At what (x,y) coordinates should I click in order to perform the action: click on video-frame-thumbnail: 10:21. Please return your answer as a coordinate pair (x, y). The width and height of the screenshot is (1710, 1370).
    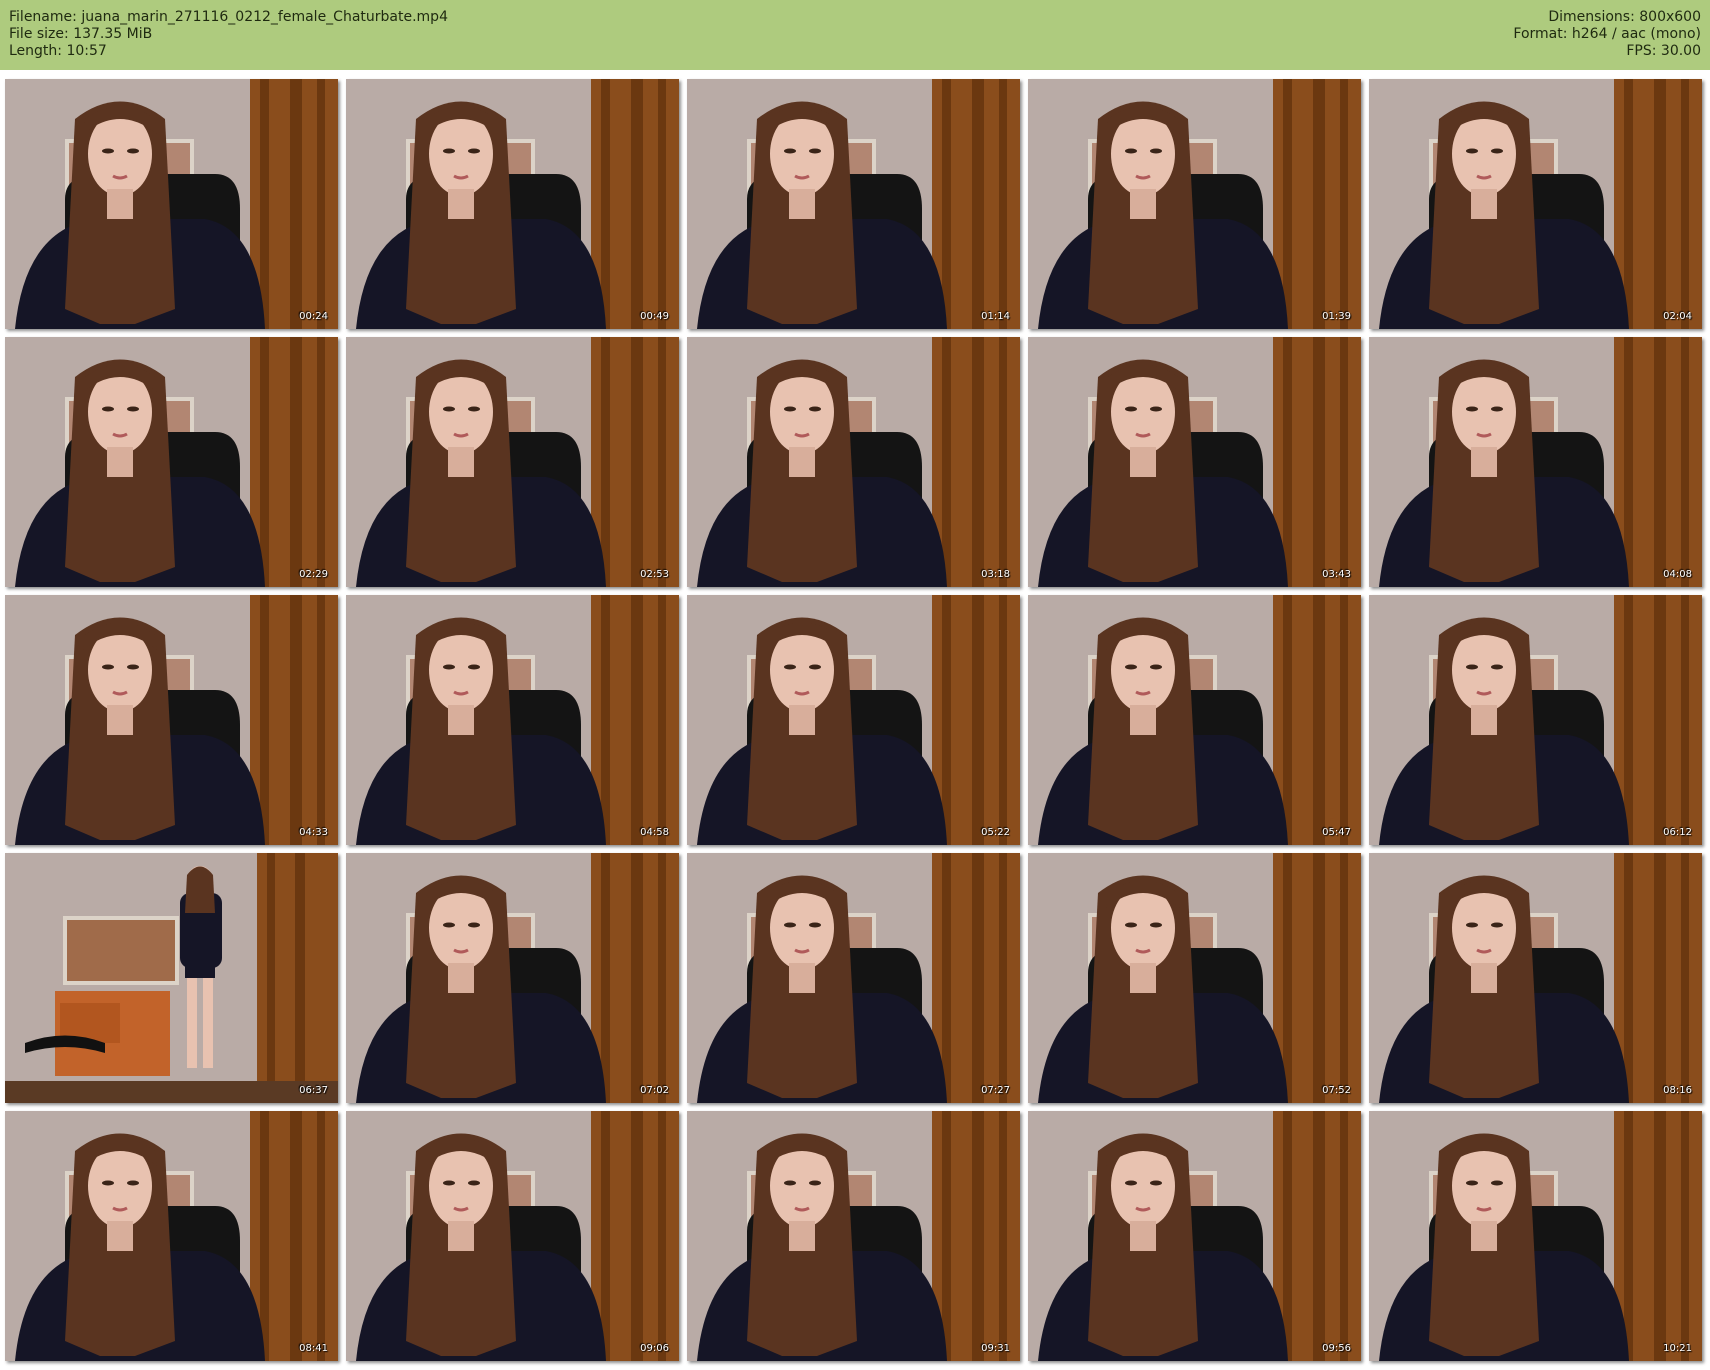
    Looking at the image, I should click on (1535, 1236).